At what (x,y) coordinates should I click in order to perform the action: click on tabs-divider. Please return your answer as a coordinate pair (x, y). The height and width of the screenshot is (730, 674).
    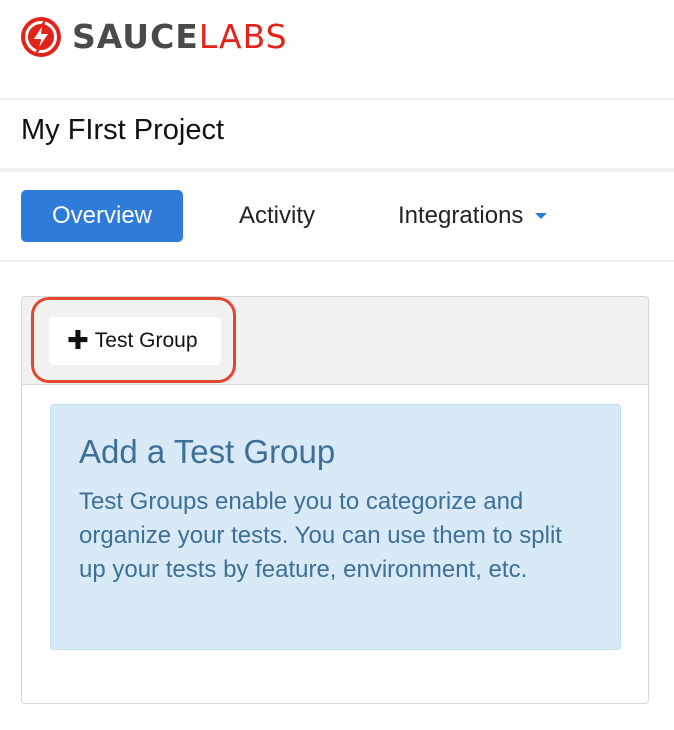
    Looking at the image, I should click on (337, 261).